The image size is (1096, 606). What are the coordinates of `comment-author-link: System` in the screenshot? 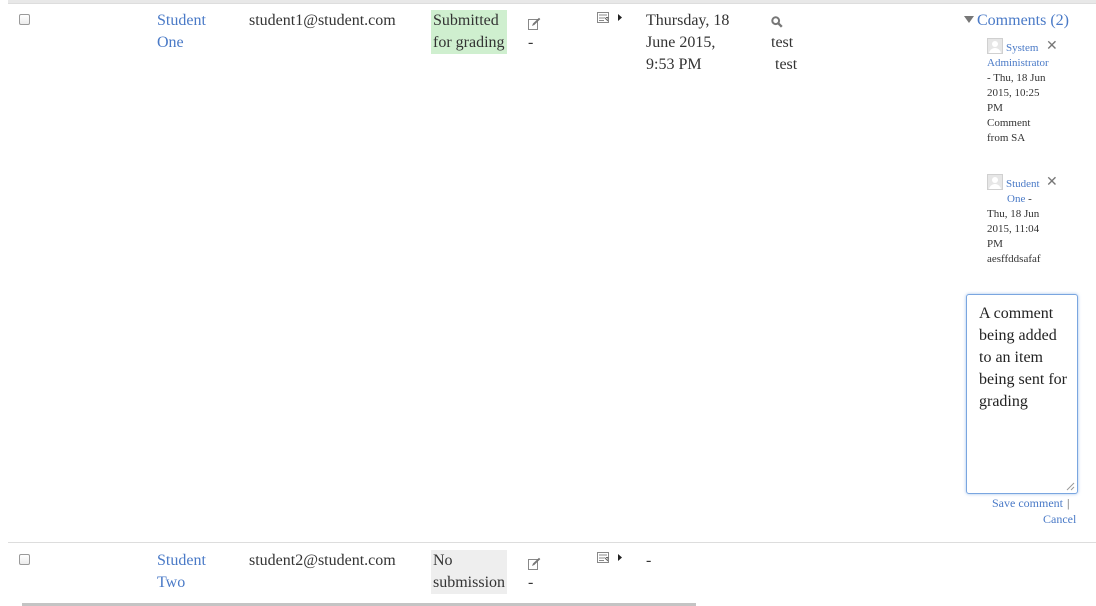 It's located at (1022, 48).